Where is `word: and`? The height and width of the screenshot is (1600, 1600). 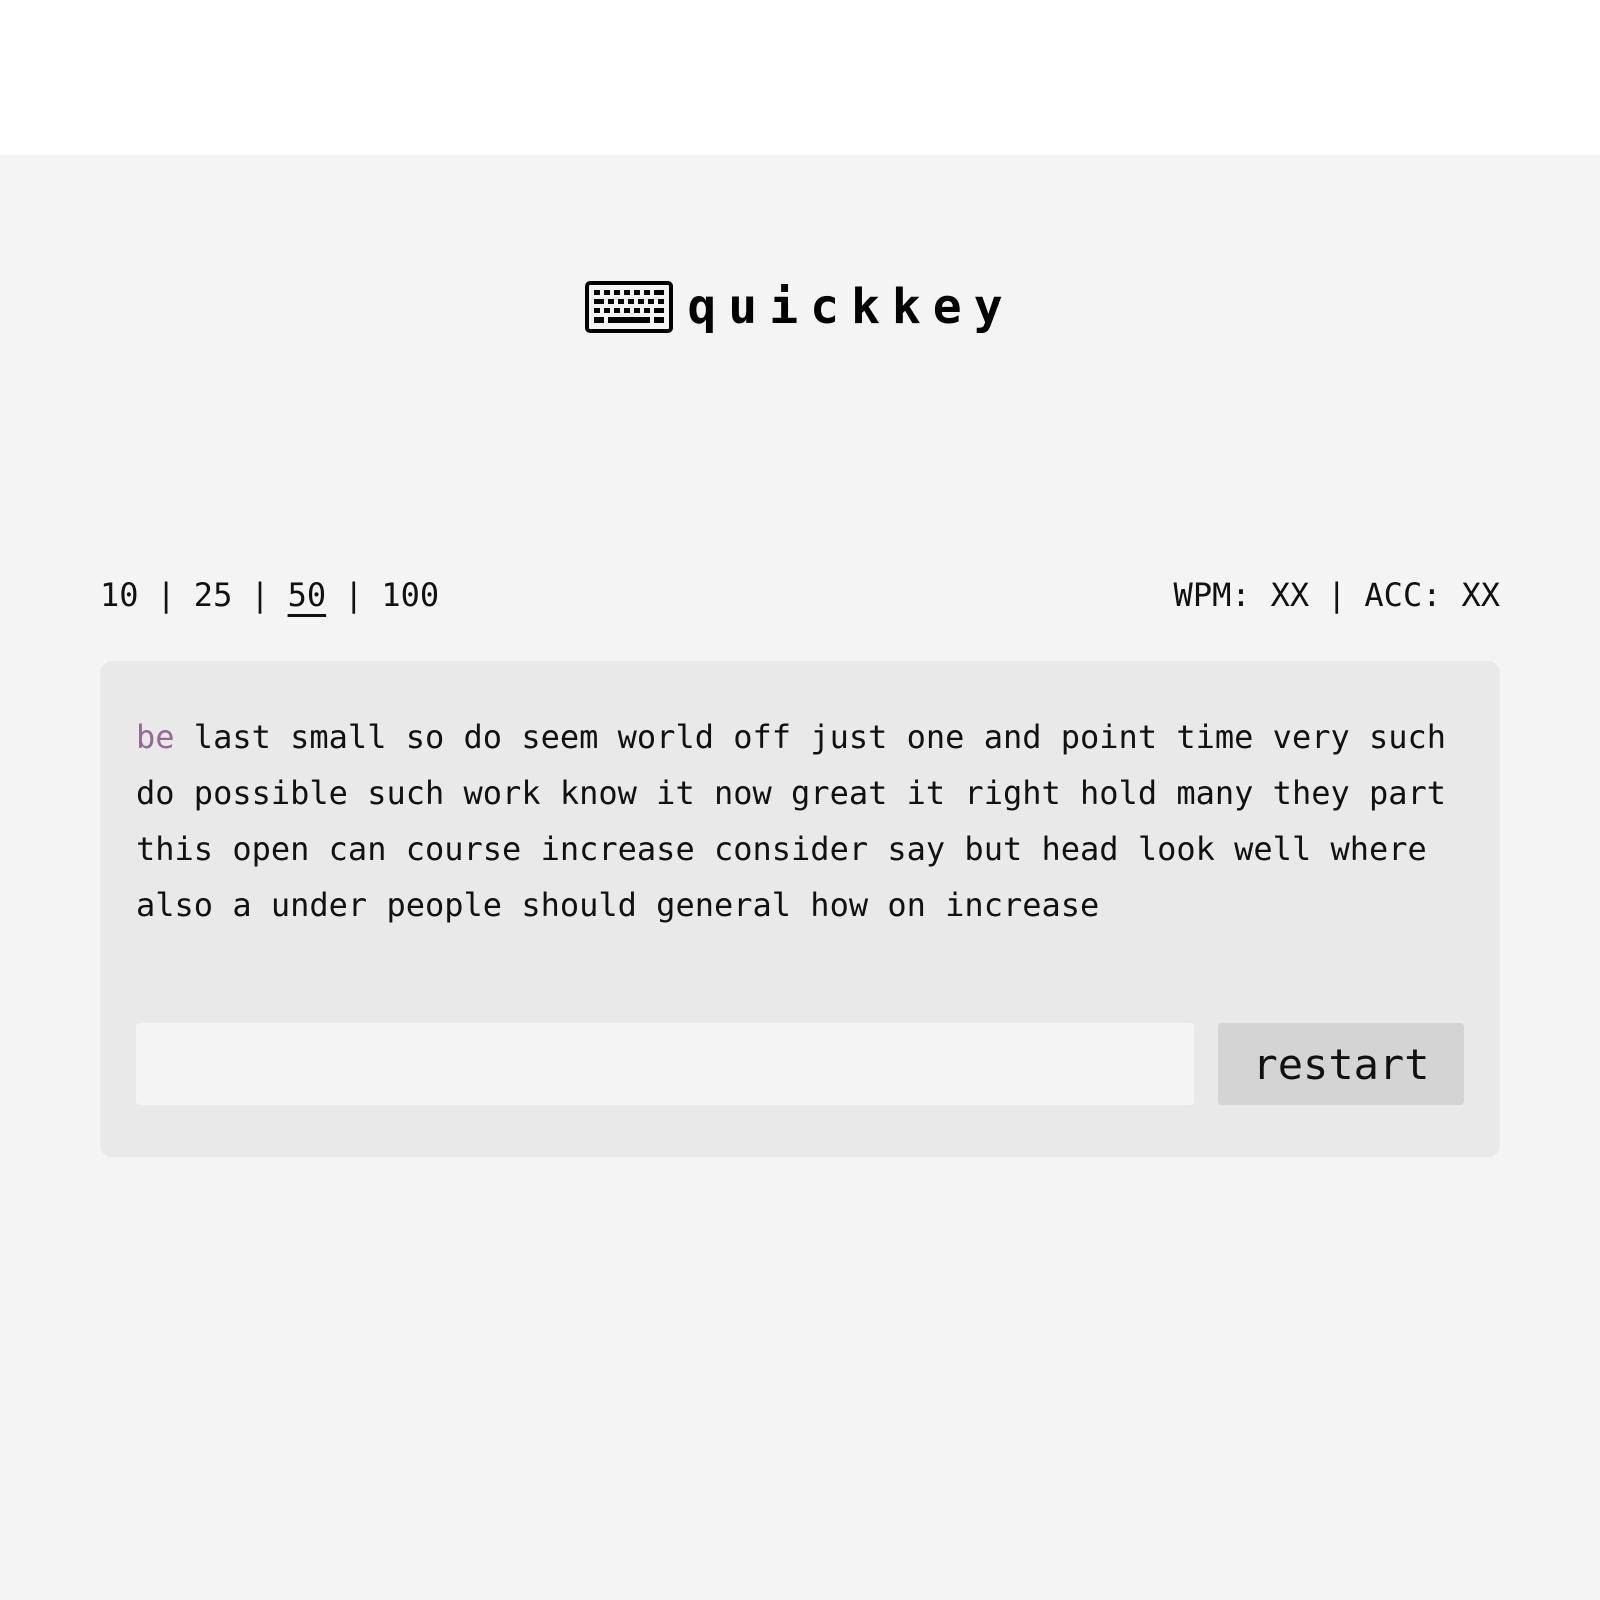 word: and is located at coordinates (1012, 737).